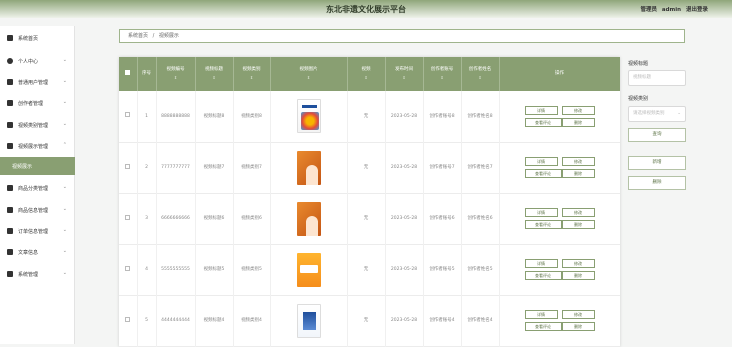 The width and height of the screenshot is (732, 347). What do you see at coordinates (442, 218) in the screenshot?
I see `account-cell: 创作者账号6` at bounding box center [442, 218].